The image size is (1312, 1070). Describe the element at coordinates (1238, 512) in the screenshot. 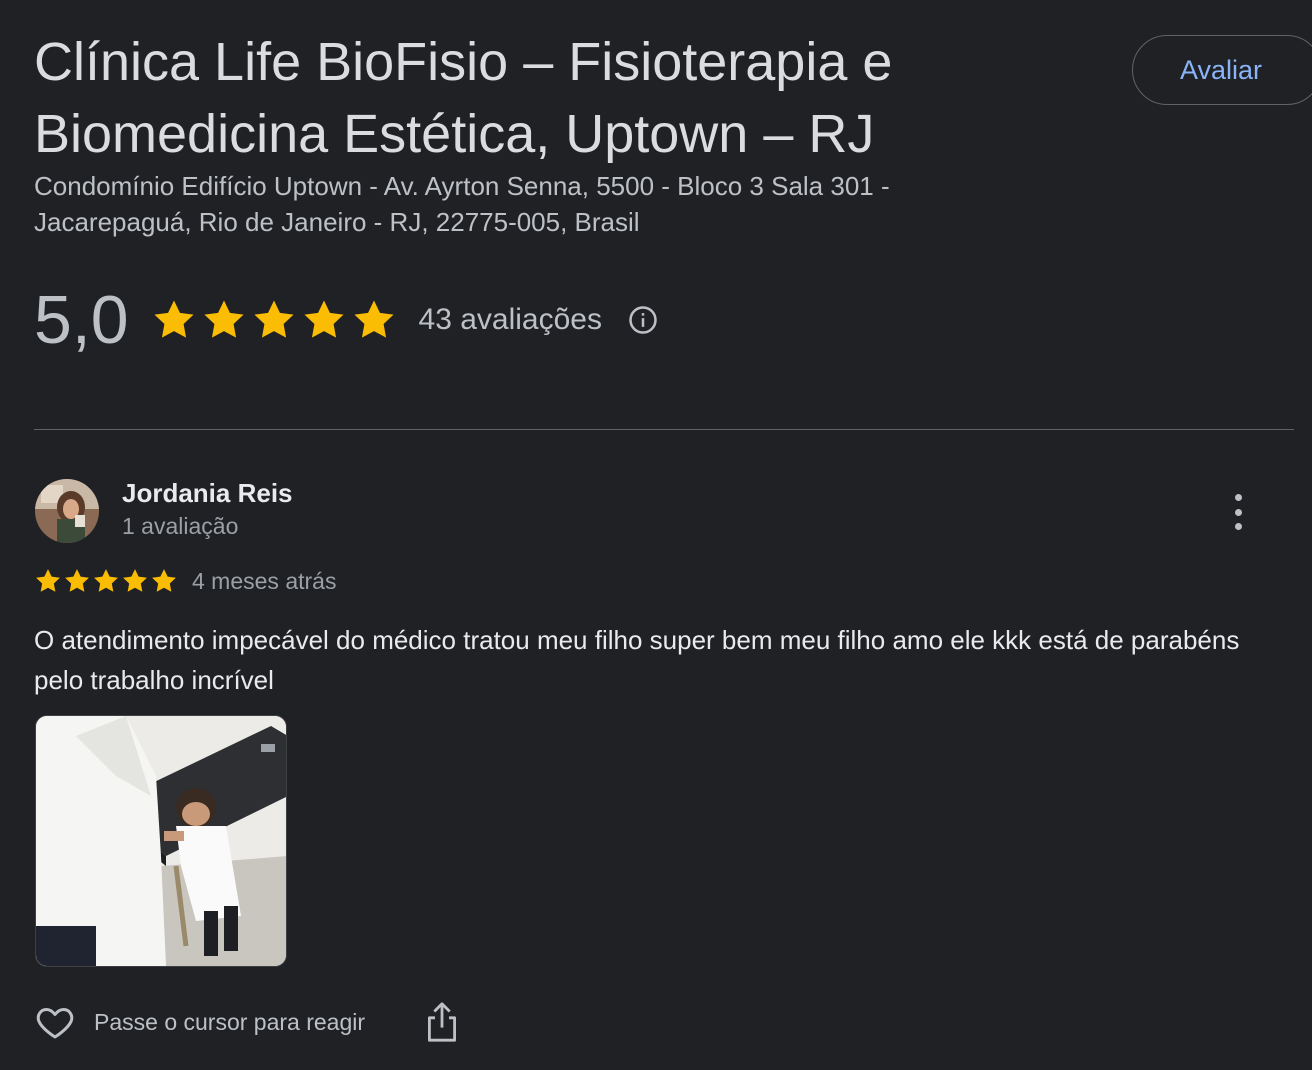

I see `more-options-button` at that location.